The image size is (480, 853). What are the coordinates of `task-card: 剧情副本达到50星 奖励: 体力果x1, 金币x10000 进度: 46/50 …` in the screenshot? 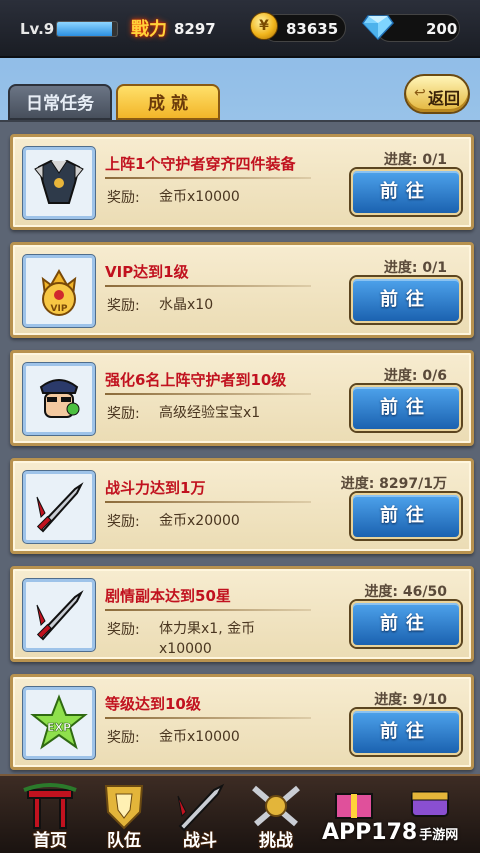 It's located at (242, 614).